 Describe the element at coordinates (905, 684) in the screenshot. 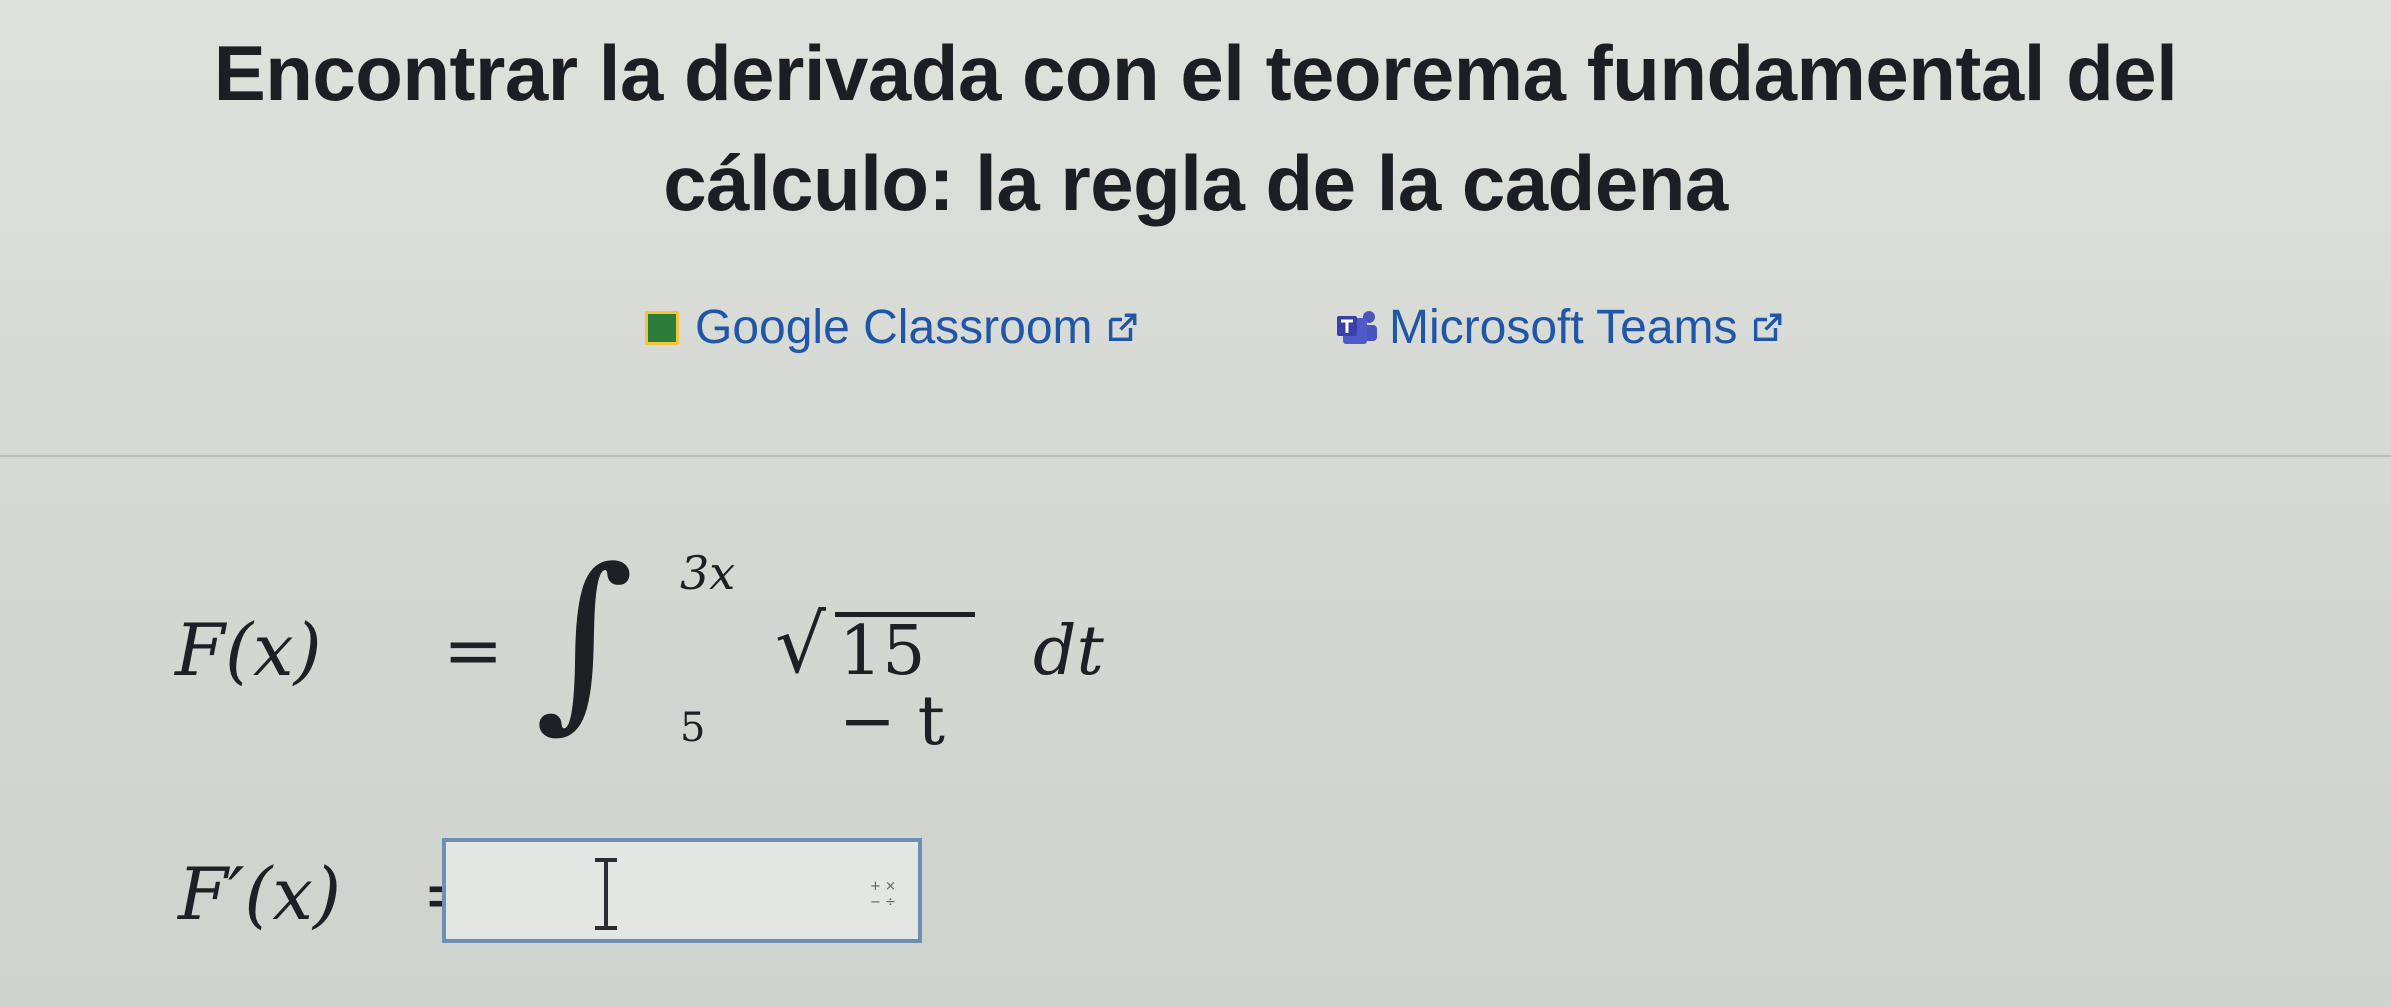

I see `radicand: 15 − t` at that location.